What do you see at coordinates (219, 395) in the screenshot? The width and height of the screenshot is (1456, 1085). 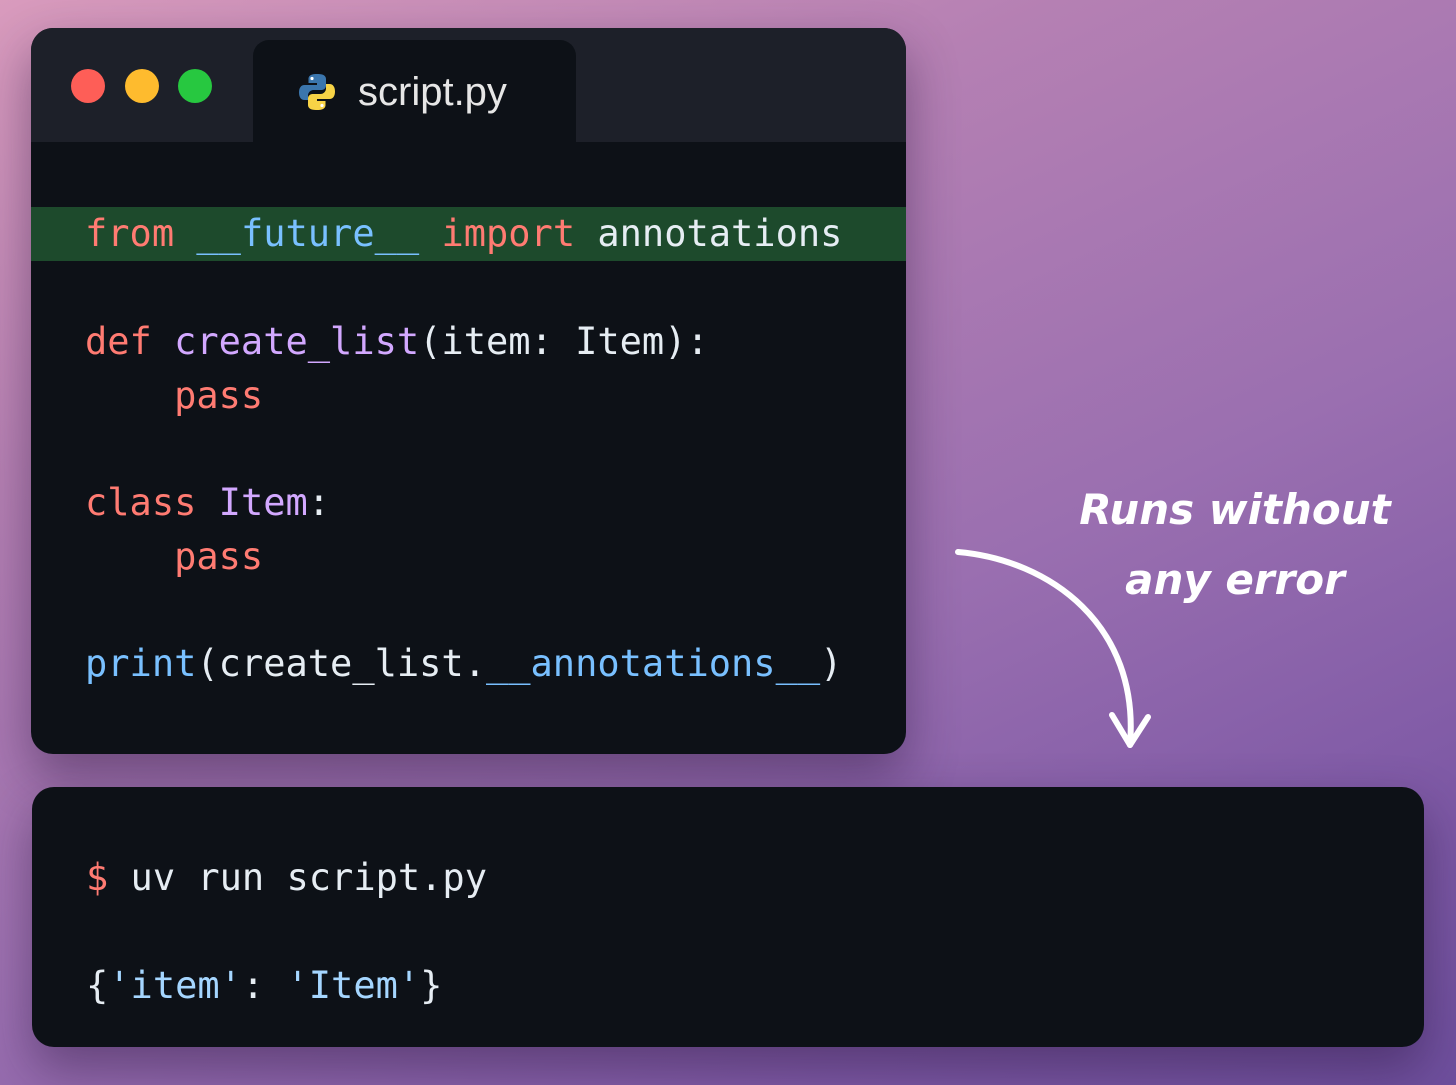 I see `code-line-3: pass` at bounding box center [219, 395].